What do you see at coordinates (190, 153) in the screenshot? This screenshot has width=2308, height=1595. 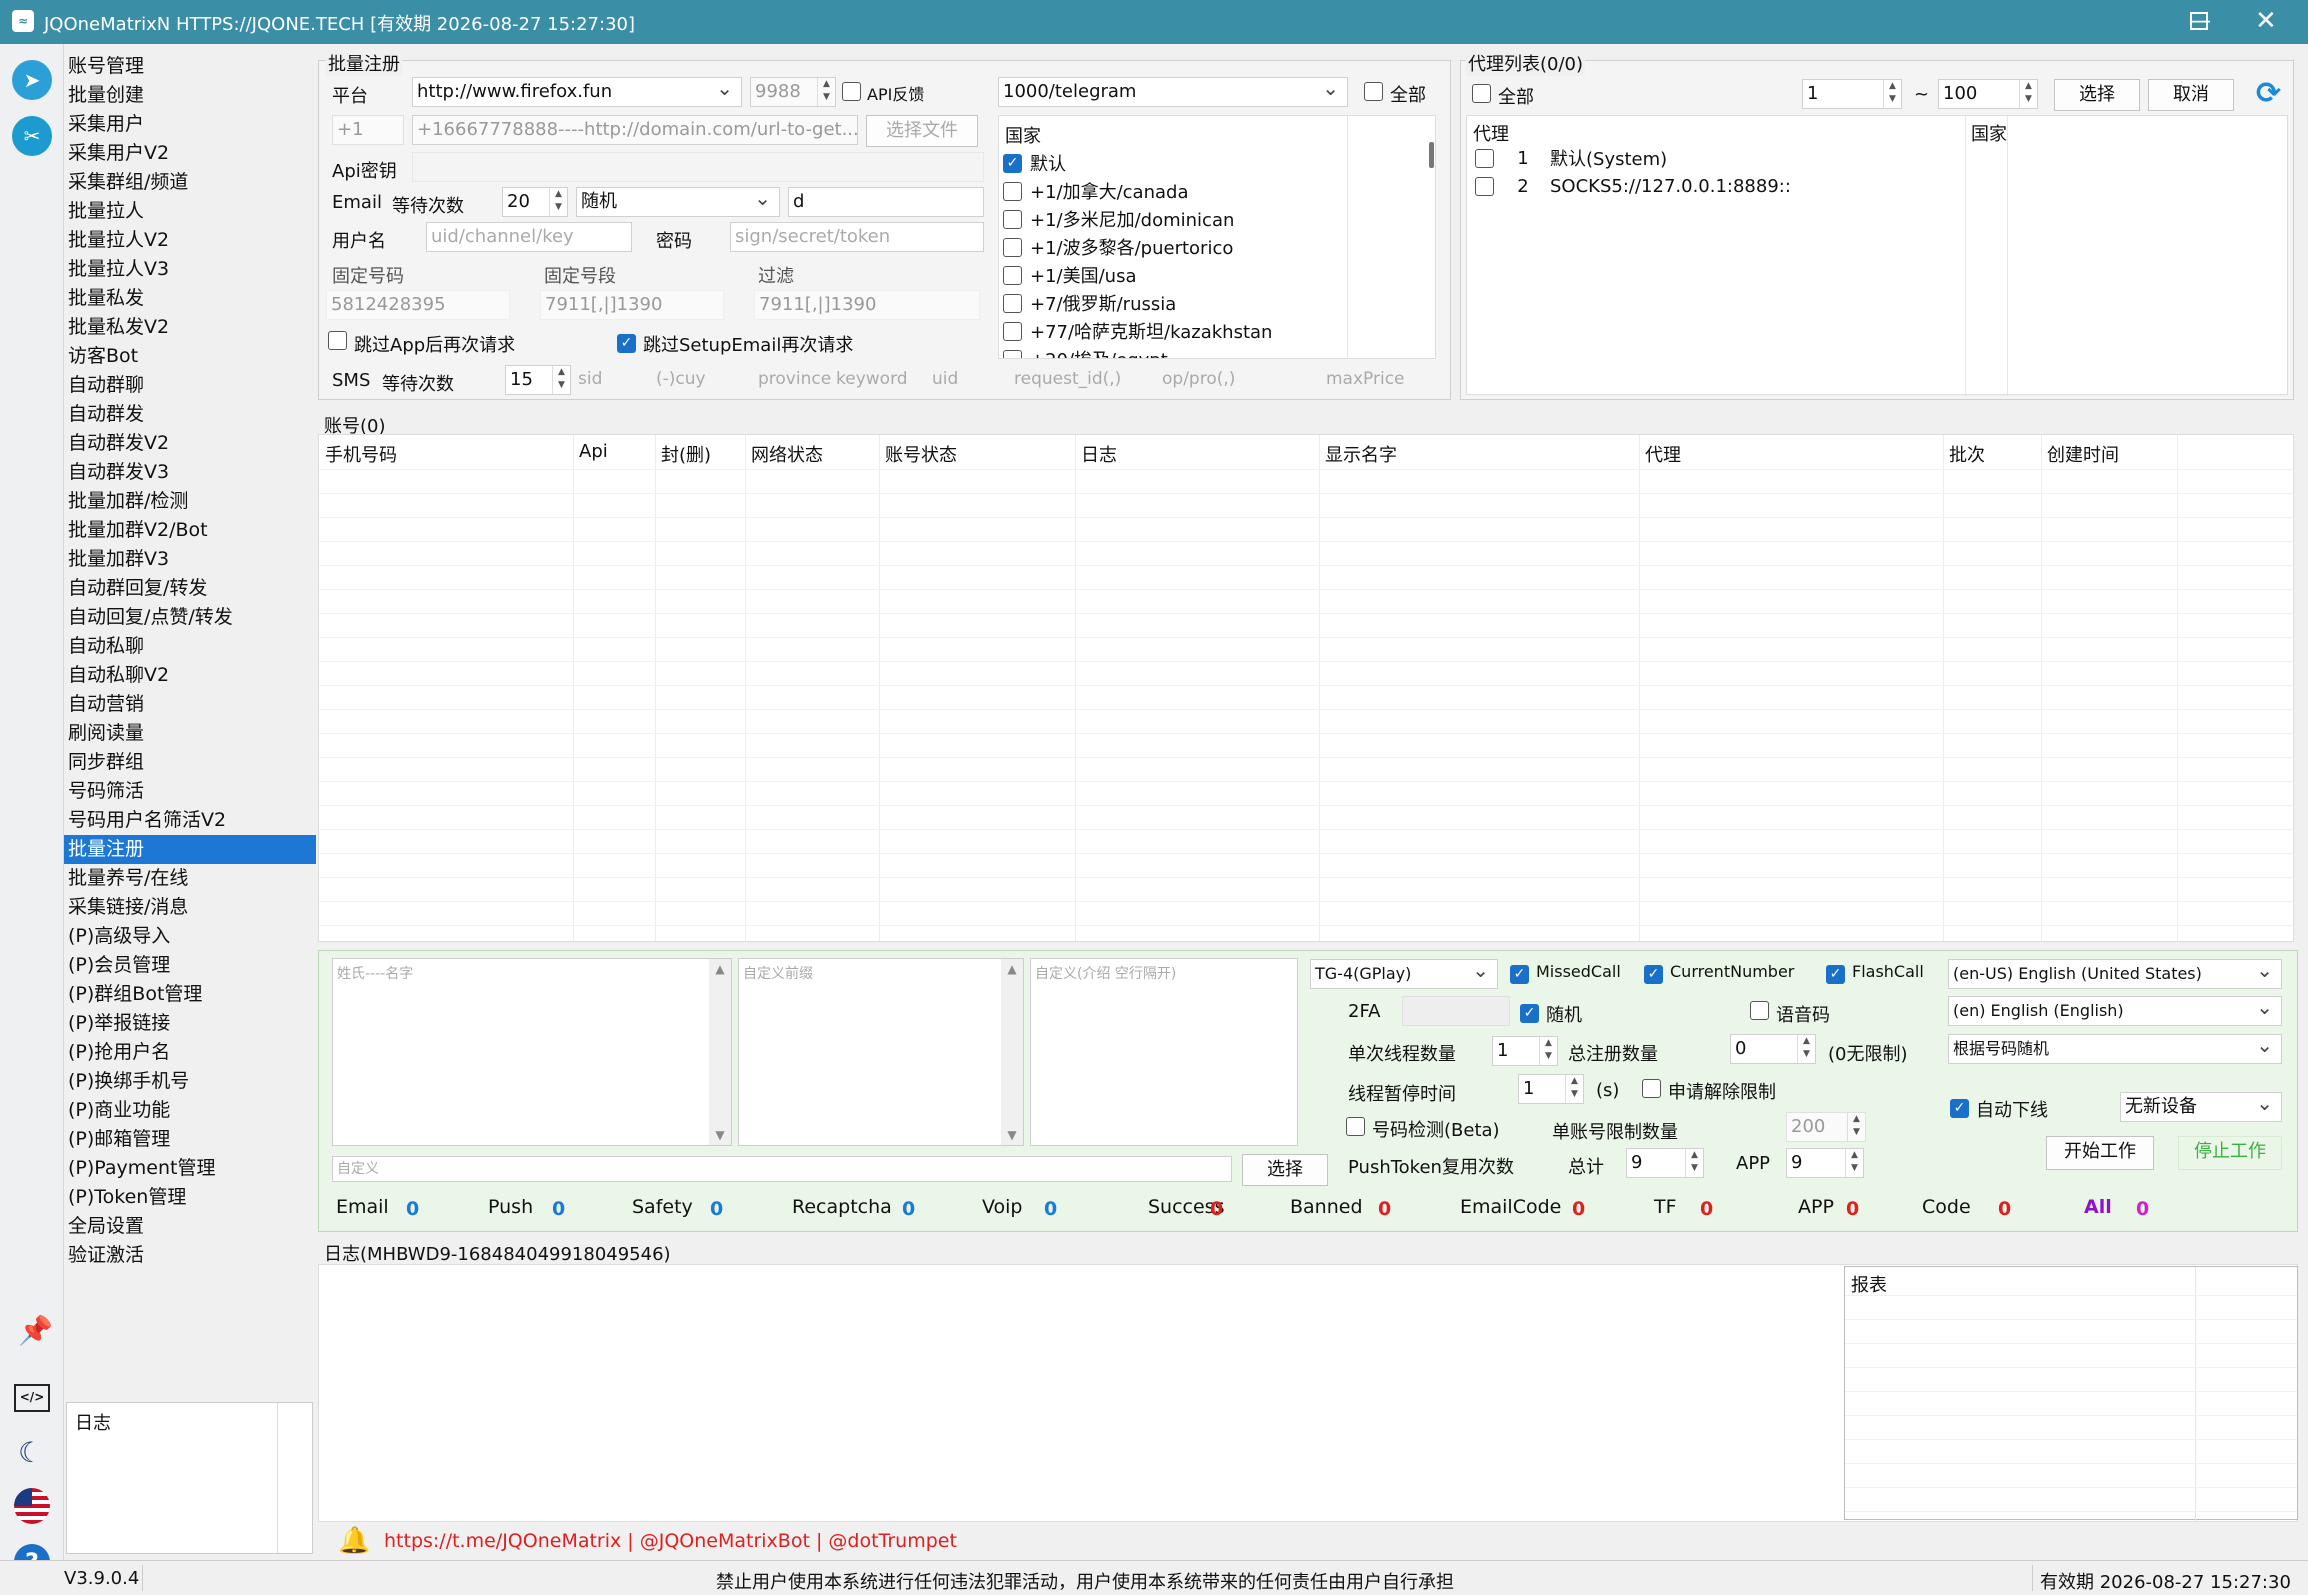 I see `menu-item: 采集用户V2` at bounding box center [190, 153].